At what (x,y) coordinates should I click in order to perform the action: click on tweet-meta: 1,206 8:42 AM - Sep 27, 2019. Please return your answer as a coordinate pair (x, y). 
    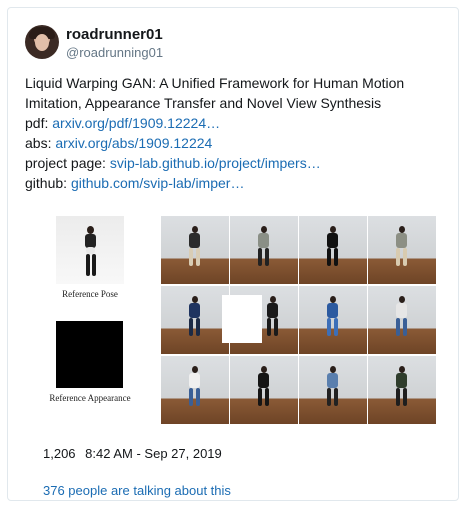
    Looking at the image, I should click on (135, 453).